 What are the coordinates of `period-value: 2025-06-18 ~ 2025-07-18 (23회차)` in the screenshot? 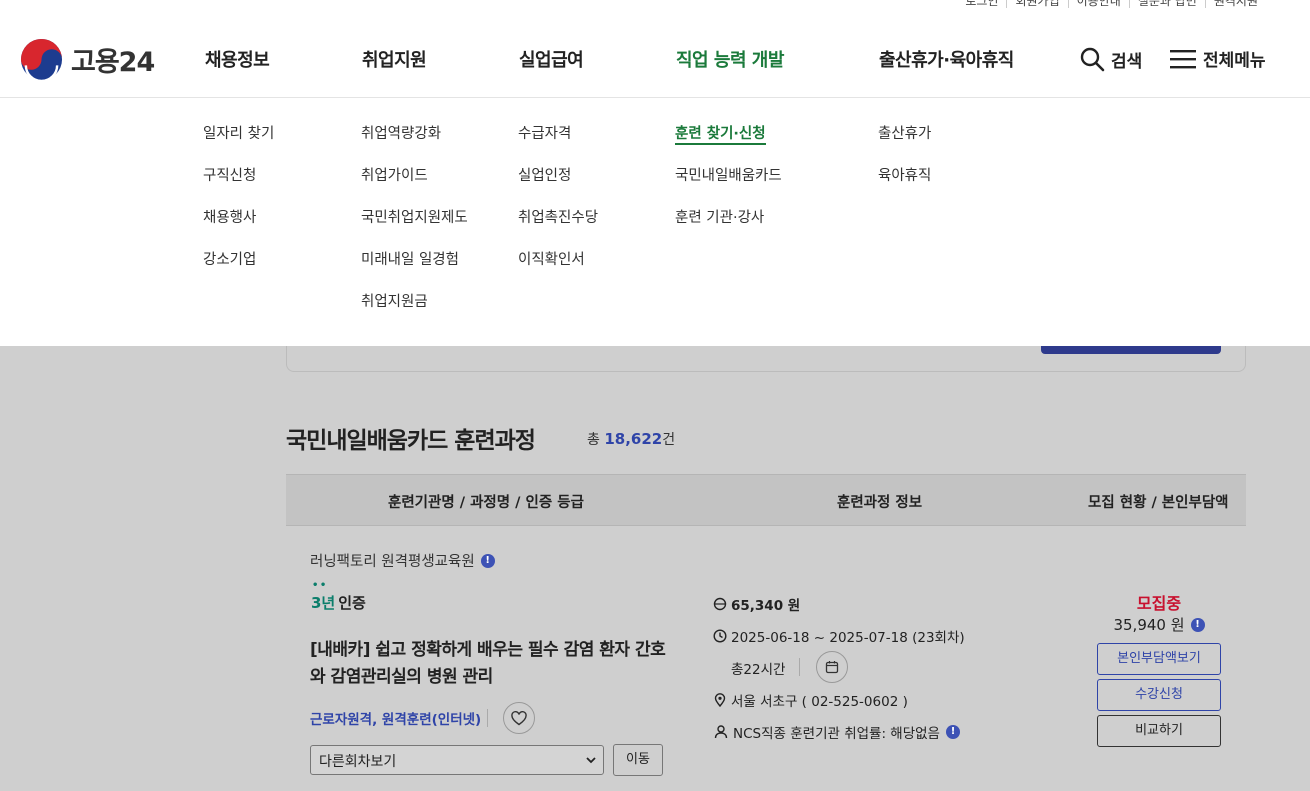 It's located at (848, 638).